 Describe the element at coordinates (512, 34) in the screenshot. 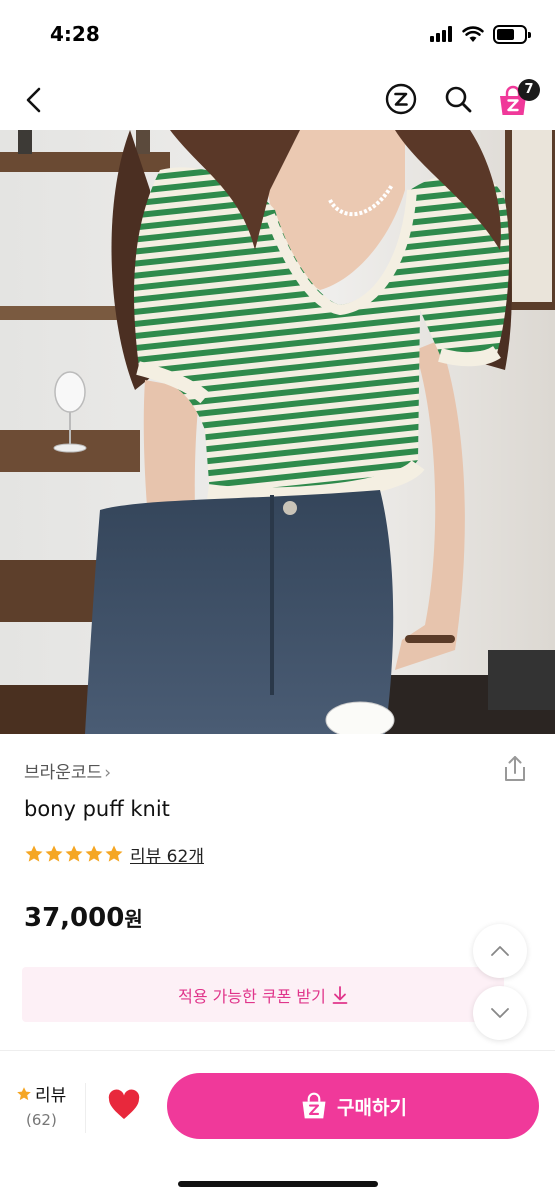

I see `battery-icon` at that location.